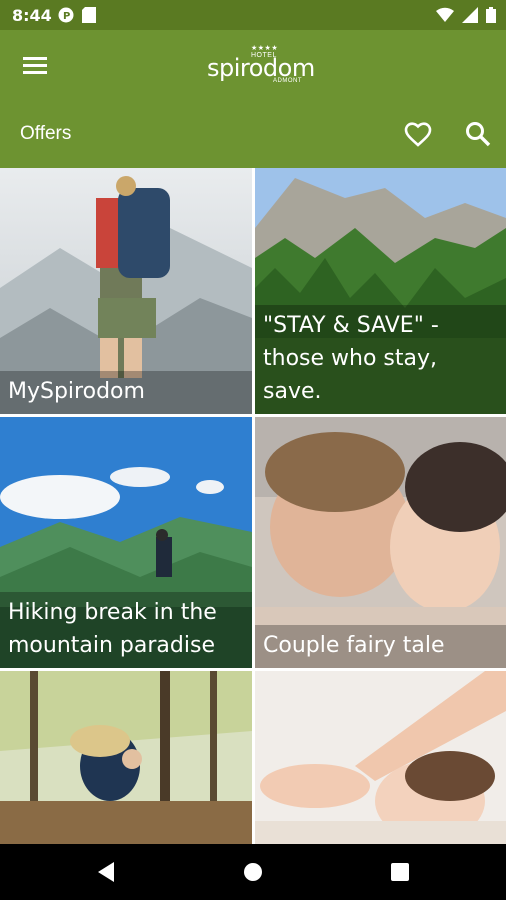  I want to click on logo-location: ADMONT, so click(287, 81).